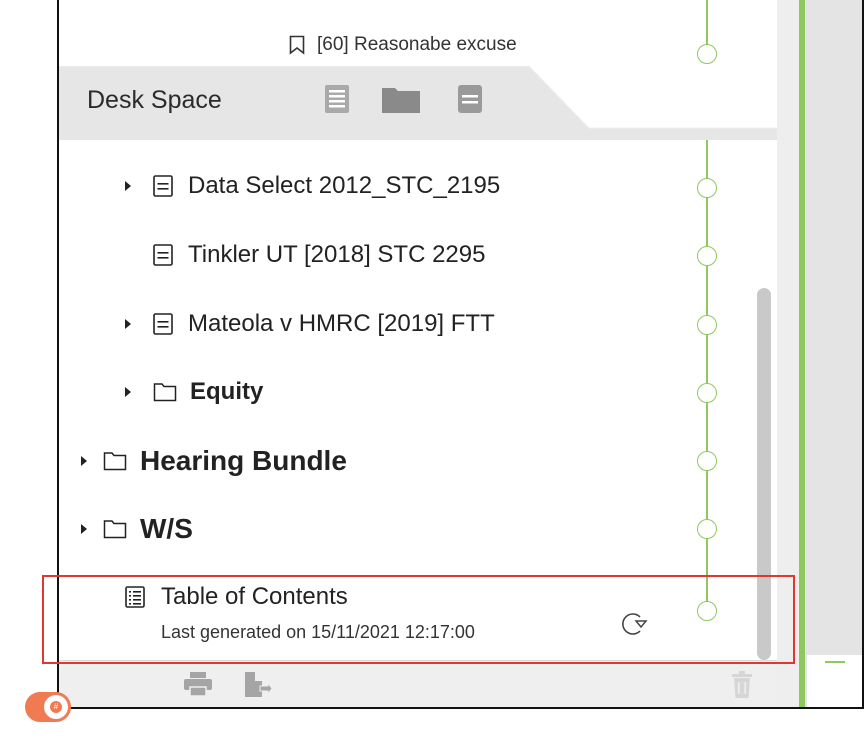 The image size is (864, 750). Describe the element at coordinates (742, 685) in the screenshot. I see `trash-icon` at that location.